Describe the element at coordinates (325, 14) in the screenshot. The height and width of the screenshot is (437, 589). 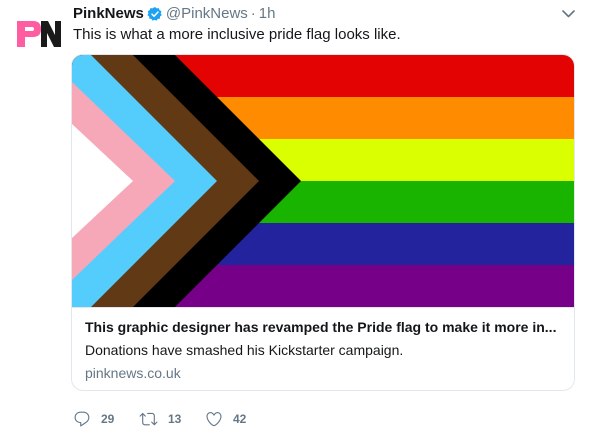
I see `tweet-header: PinkNews @PinkNews · 1h` at that location.